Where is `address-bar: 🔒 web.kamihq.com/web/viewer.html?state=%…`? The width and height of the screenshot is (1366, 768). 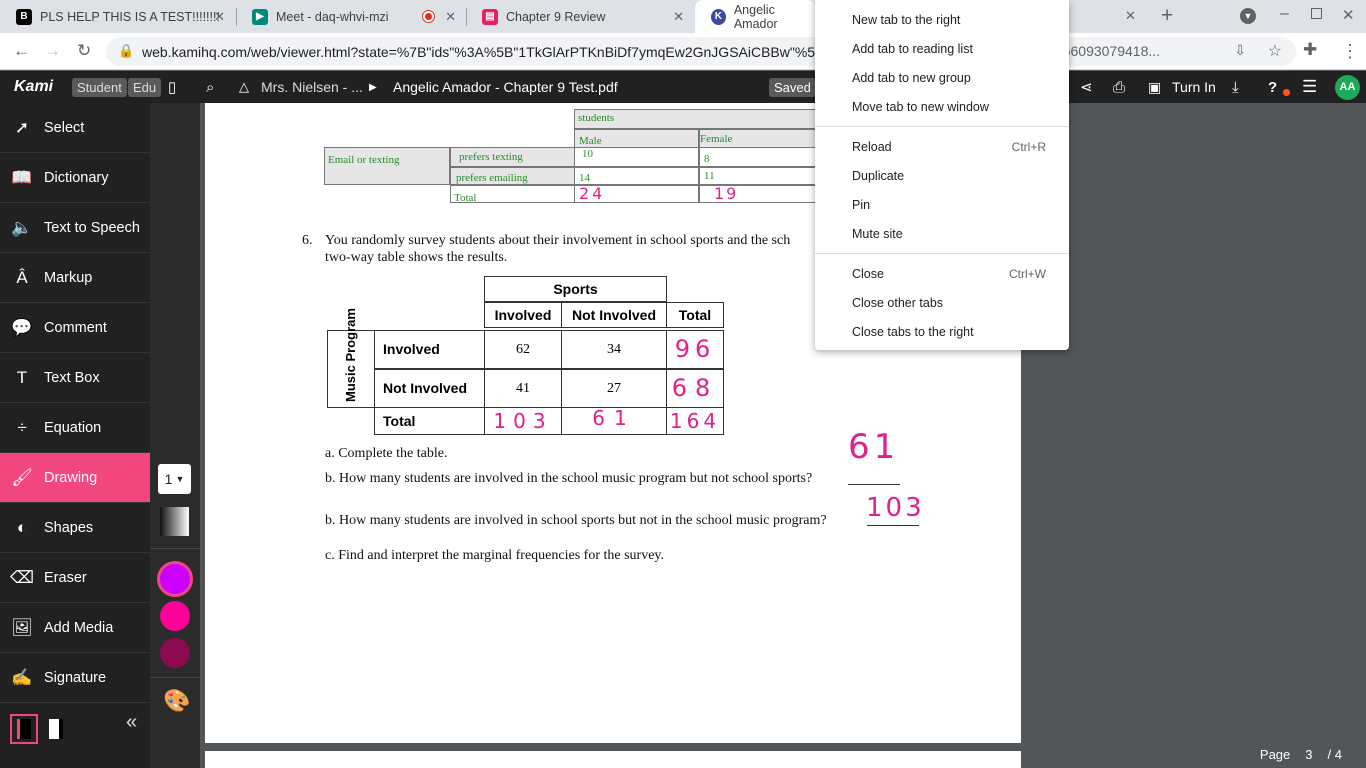 address-bar: 🔒 web.kamihq.com/web/viewer.html?state=%… is located at coordinates (701, 51).